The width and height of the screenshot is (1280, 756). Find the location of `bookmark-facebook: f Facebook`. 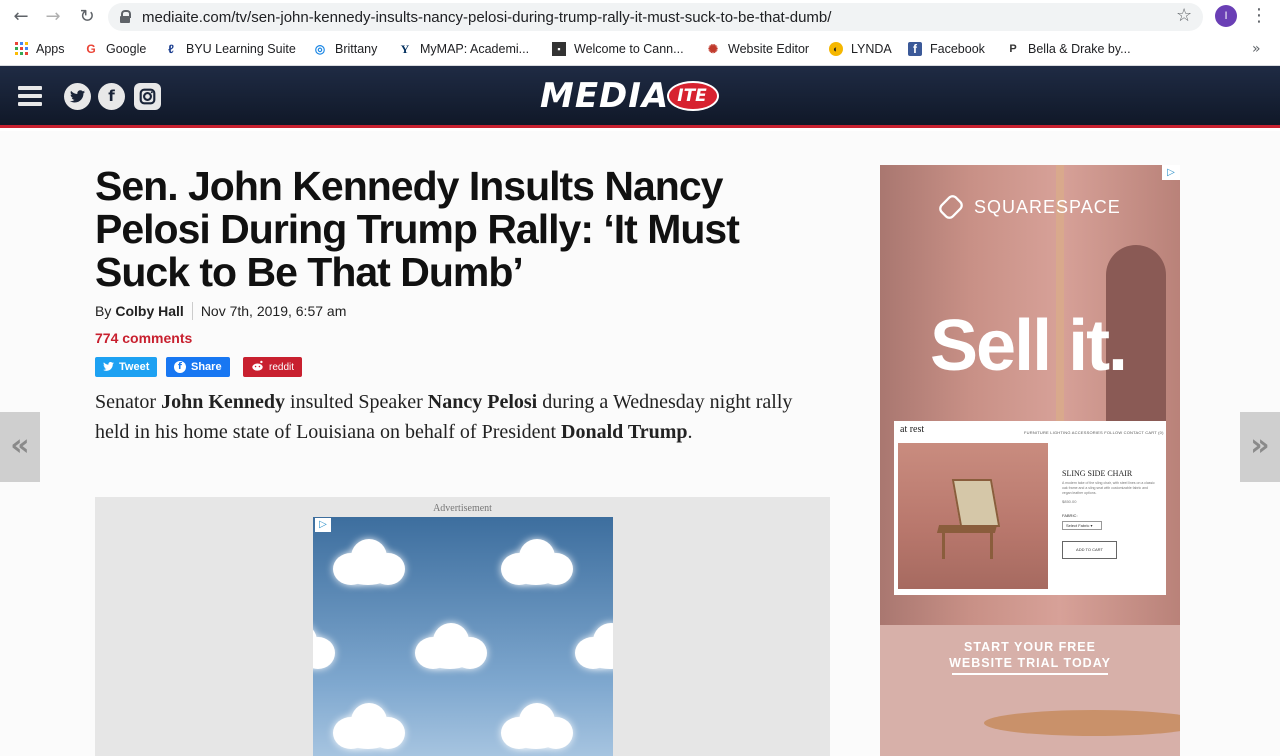

bookmark-facebook: f Facebook is located at coordinates (946, 49).